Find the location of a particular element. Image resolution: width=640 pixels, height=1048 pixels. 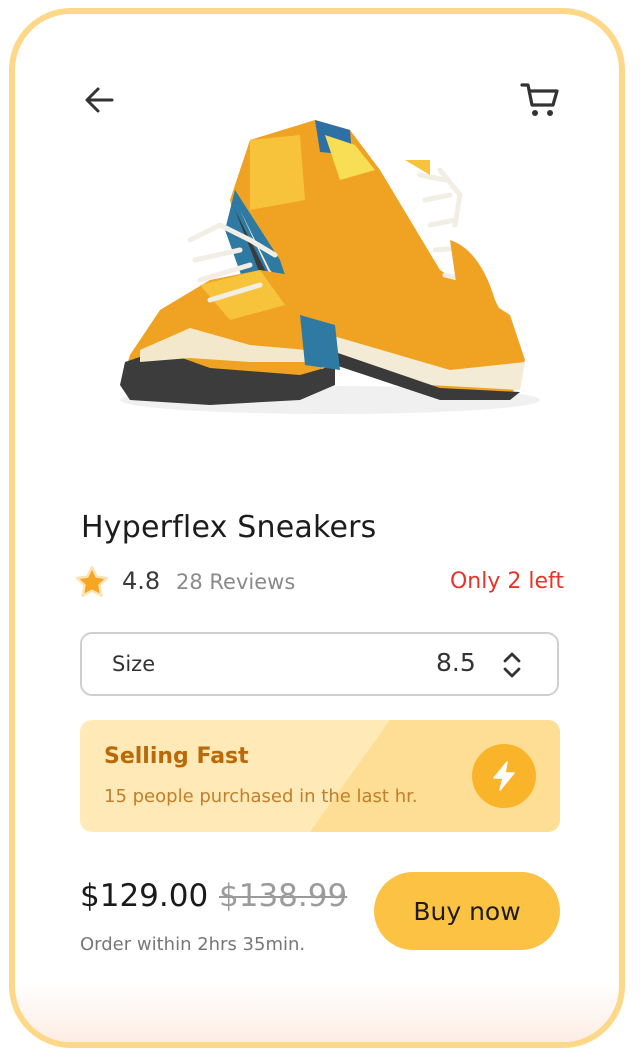

current-price: $129.00 is located at coordinates (144, 896).